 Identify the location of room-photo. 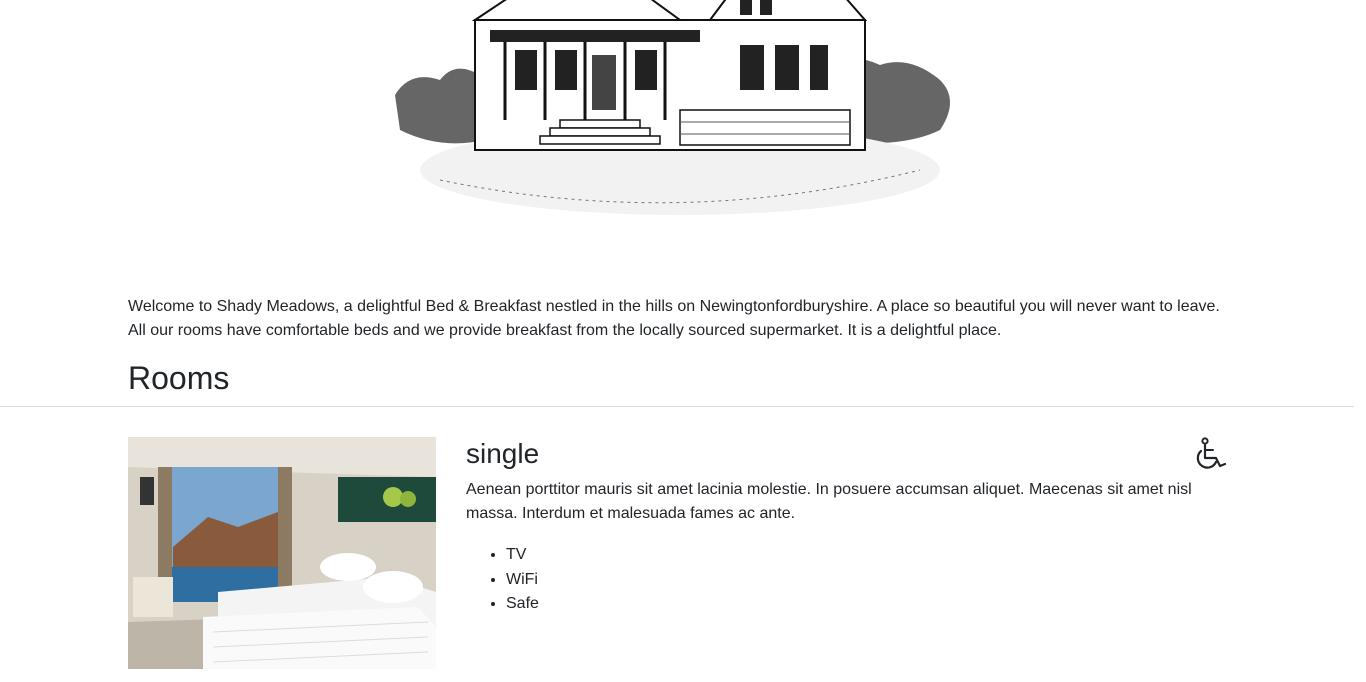
(282, 553).